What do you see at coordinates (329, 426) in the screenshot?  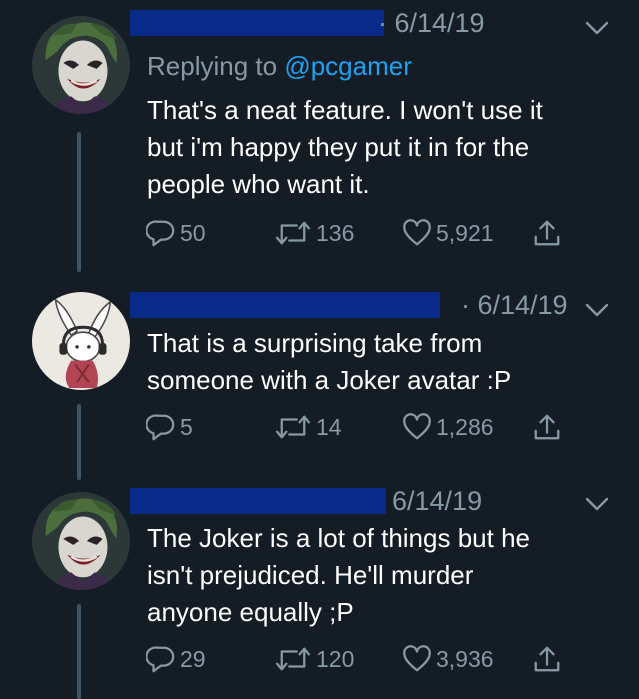 I see `retweet-count: 14` at bounding box center [329, 426].